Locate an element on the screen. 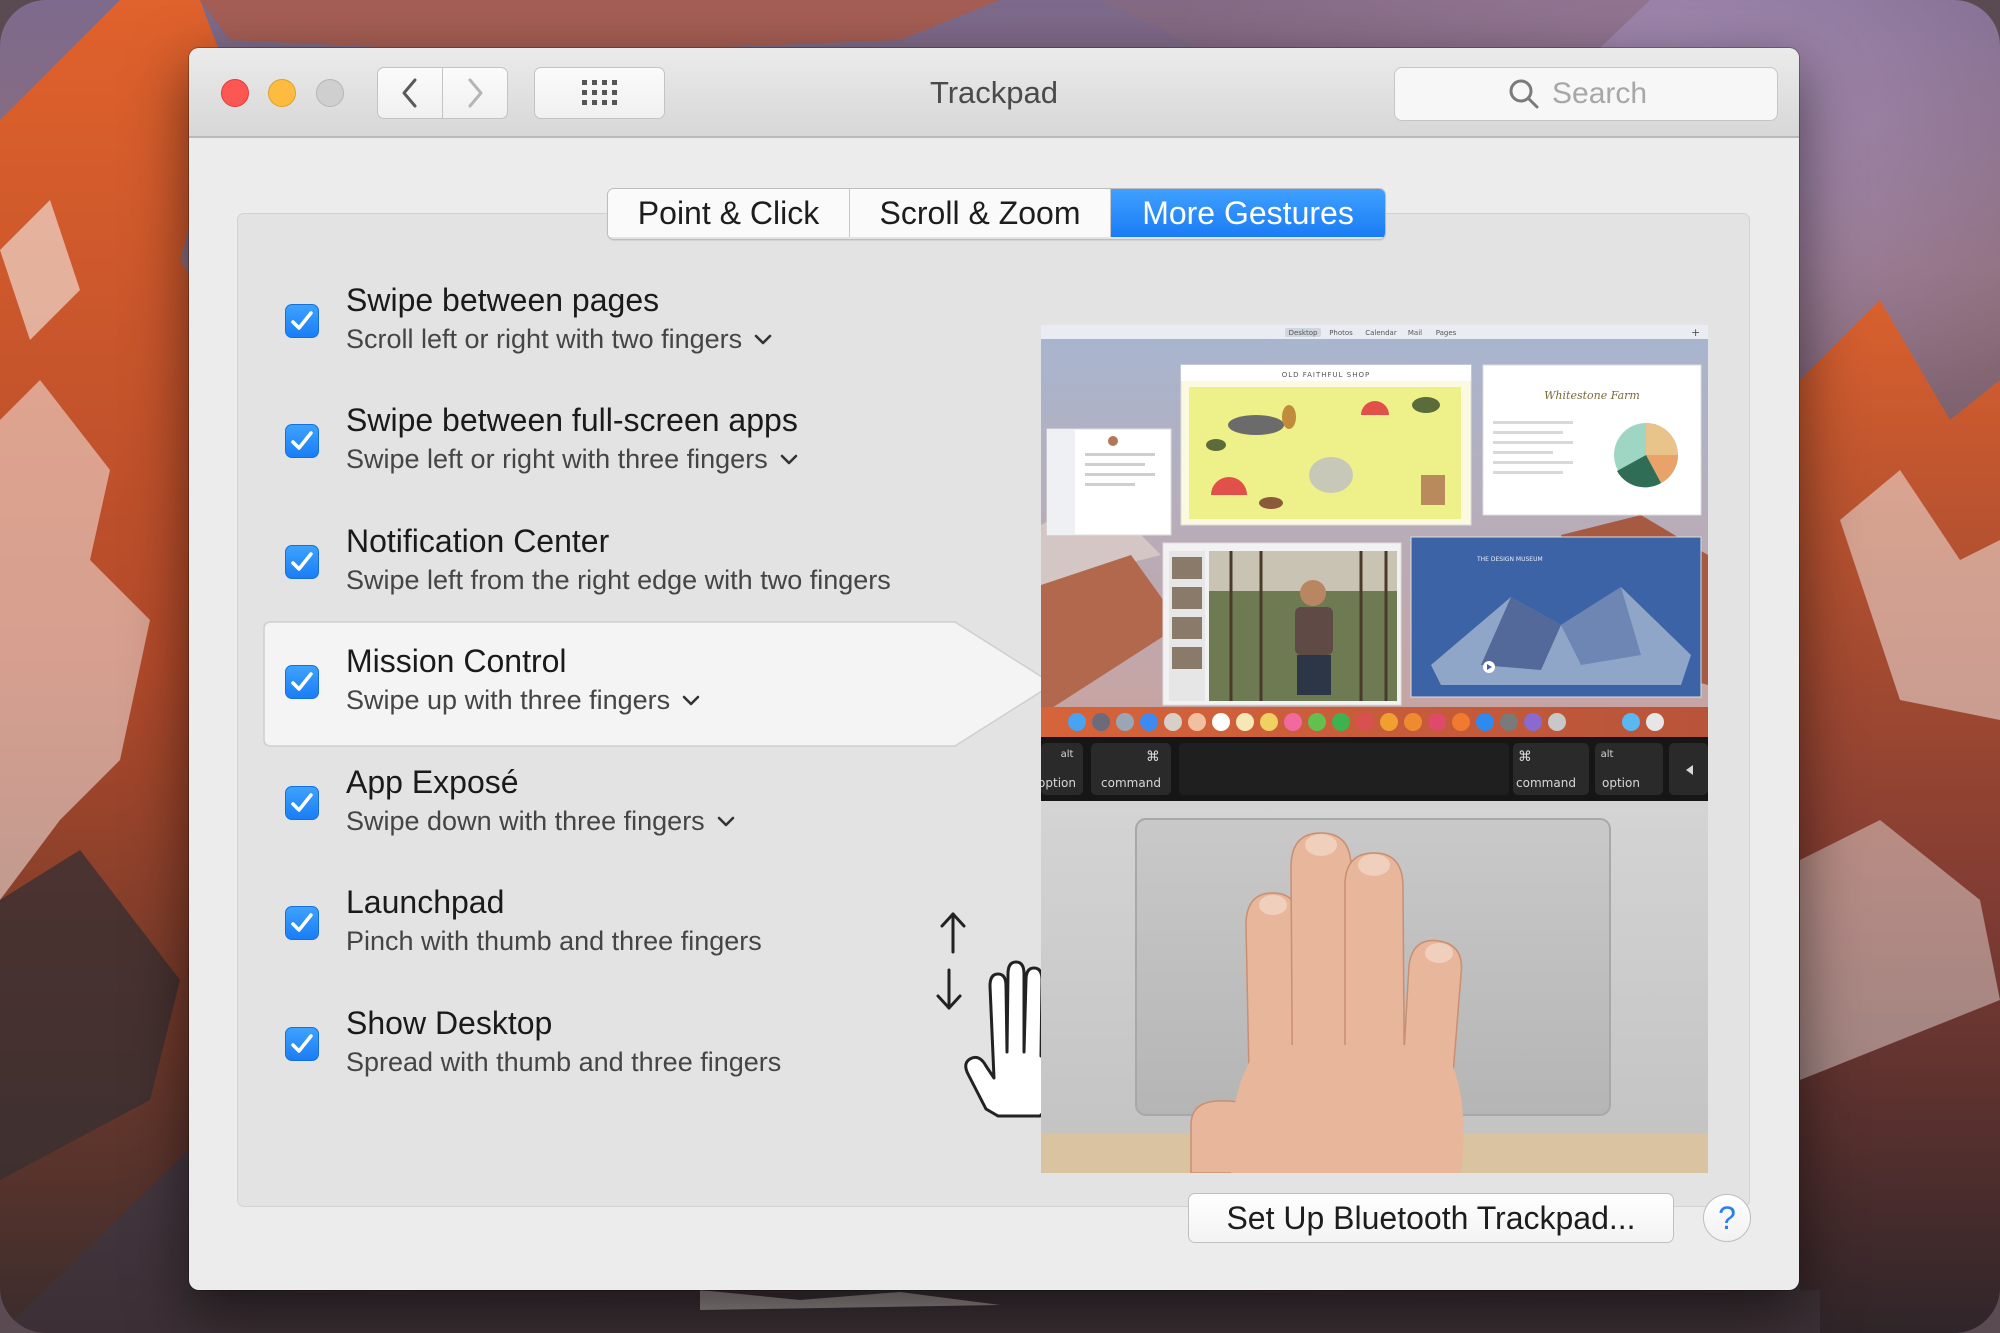 The width and height of the screenshot is (2000, 1333). menubar-item: Calendar is located at coordinates (1381, 333).